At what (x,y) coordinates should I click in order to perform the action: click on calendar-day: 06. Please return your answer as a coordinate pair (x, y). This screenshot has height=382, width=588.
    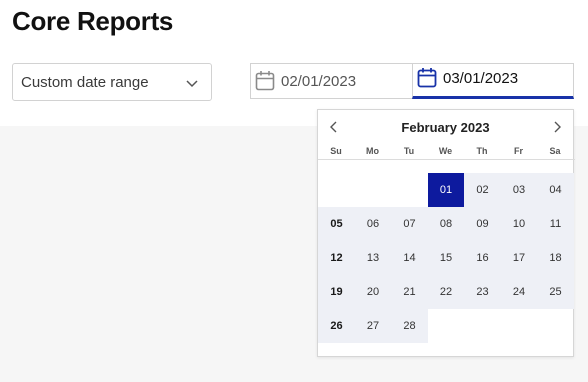
    Looking at the image, I should click on (373, 224).